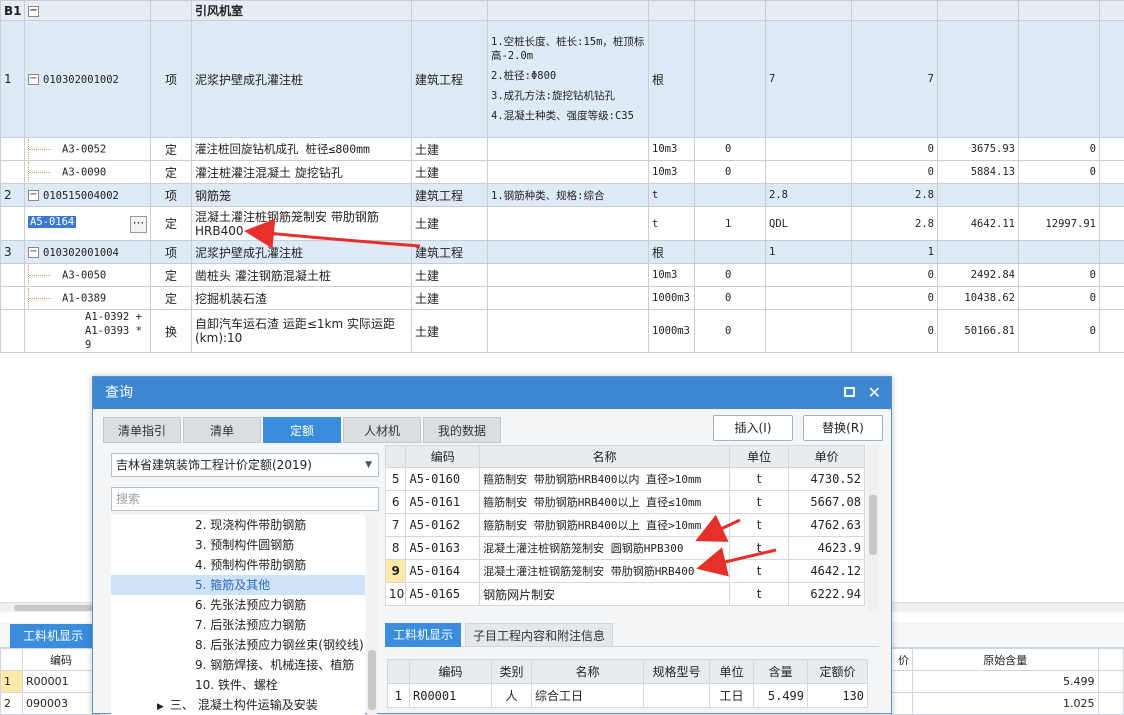 The width and height of the screenshot is (1124, 715). I want to click on table-row: 3 −010302001004 项 泥浆护壁成孔灌注桩 建筑工程 根 1 1, so click(562, 252).